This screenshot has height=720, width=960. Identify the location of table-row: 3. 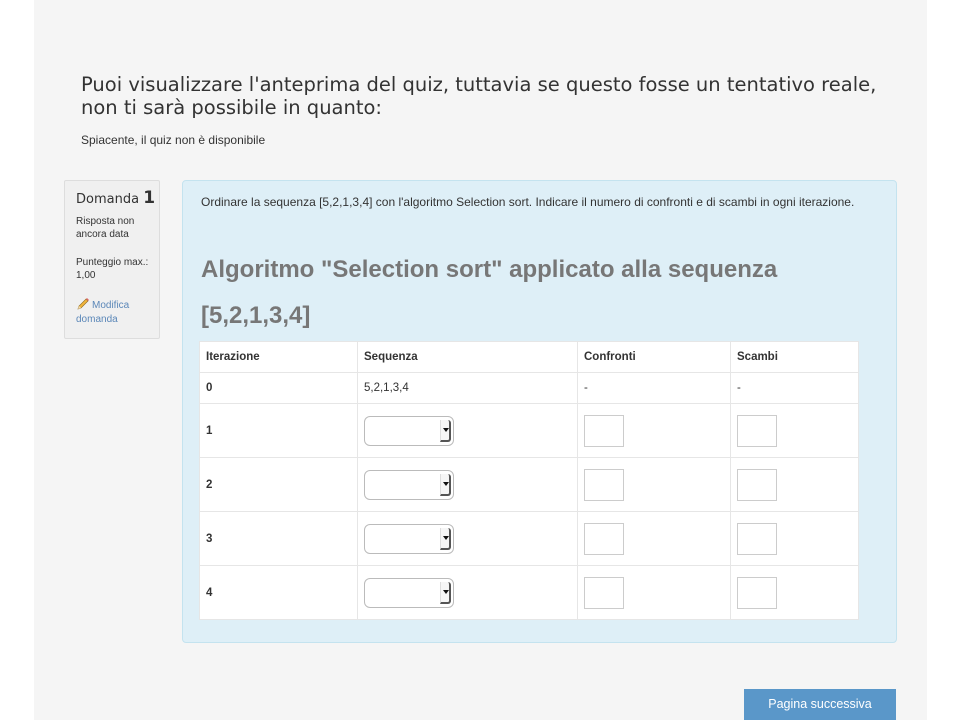
(529, 538).